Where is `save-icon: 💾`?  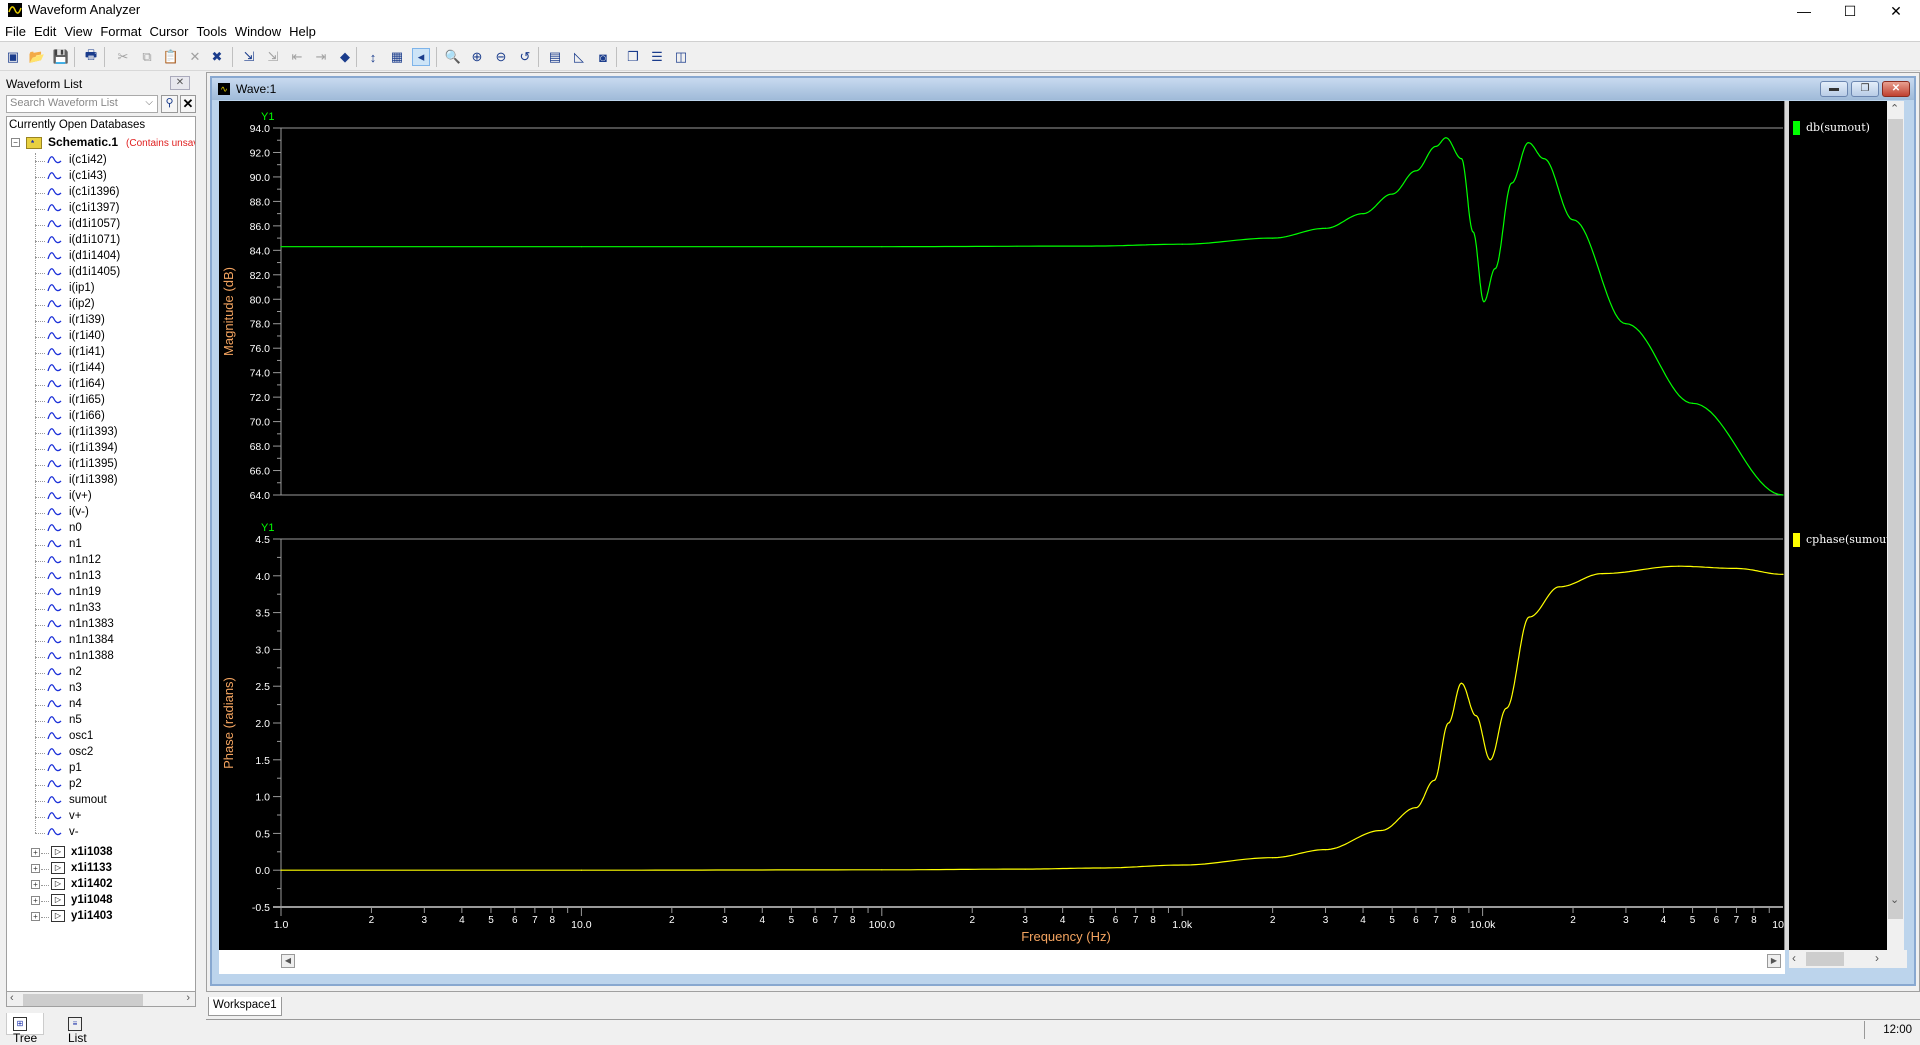 save-icon: 💾 is located at coordinates (61, 57).